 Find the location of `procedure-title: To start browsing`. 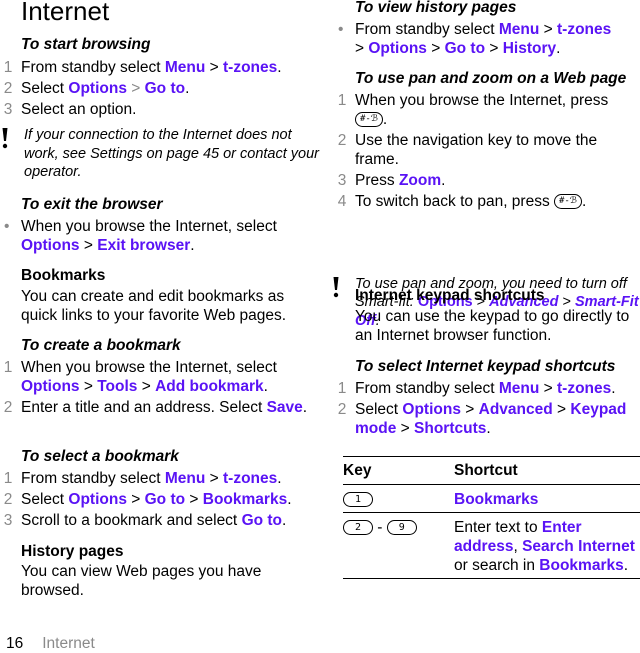

procedure-title: To start browsing is located at coordinates (86, 44).